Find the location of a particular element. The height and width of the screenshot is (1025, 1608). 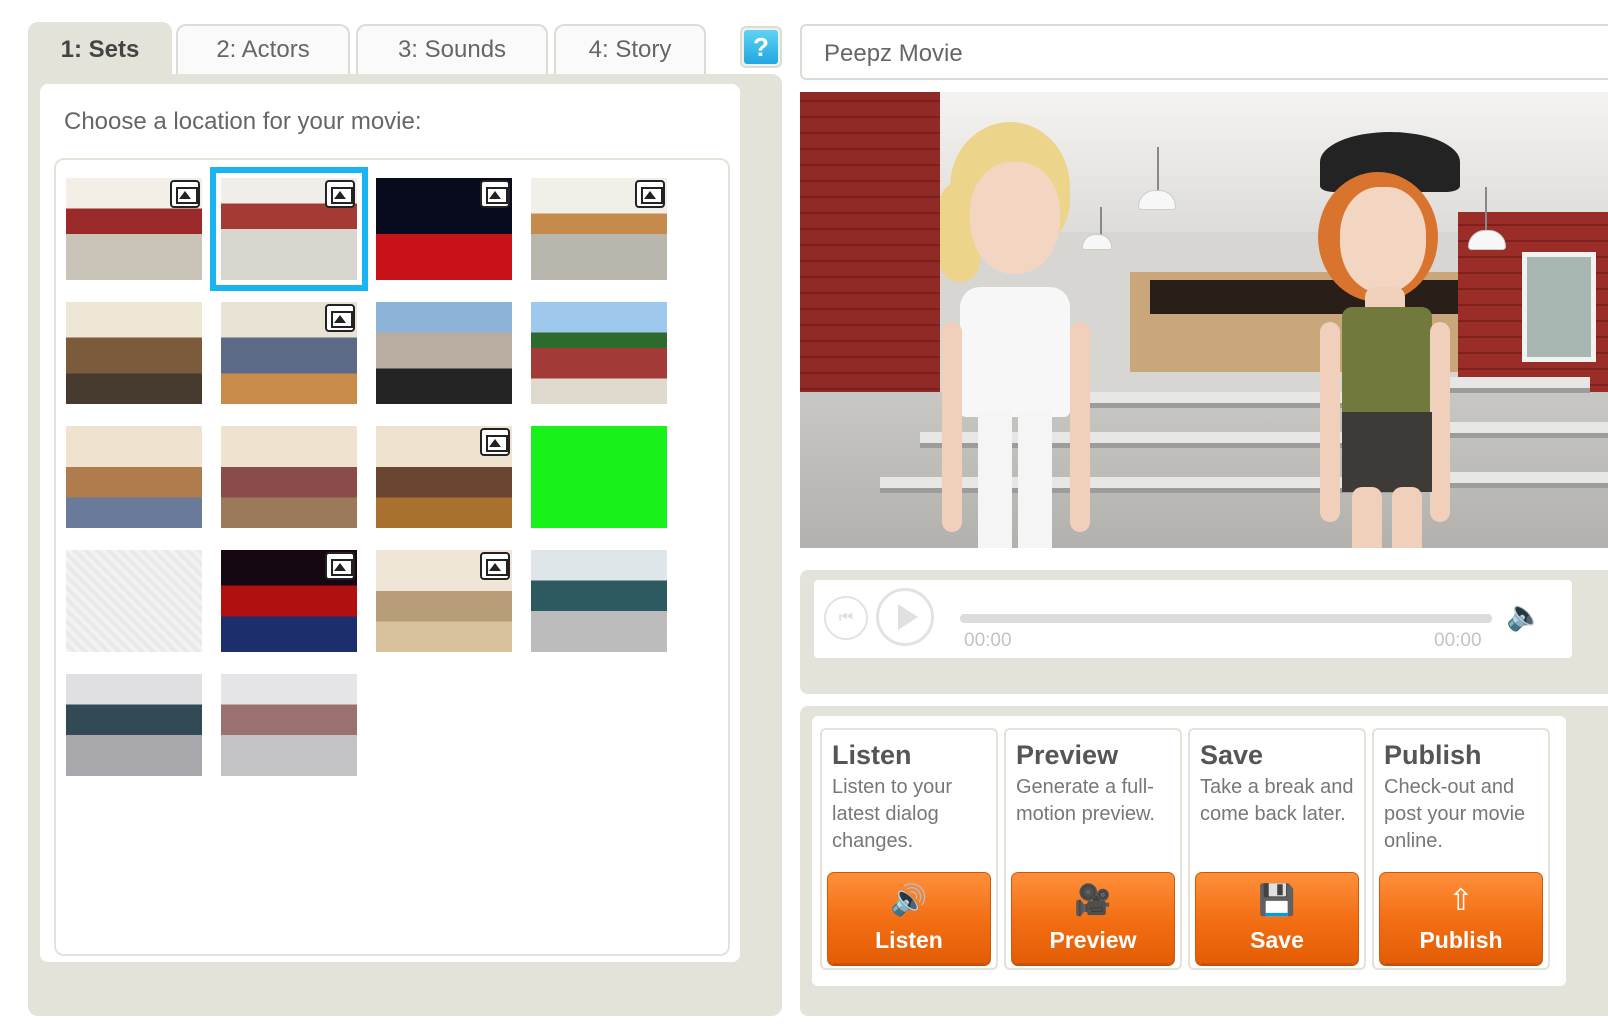

save-button: 💾 Save is located at coordinates (1277, 918).